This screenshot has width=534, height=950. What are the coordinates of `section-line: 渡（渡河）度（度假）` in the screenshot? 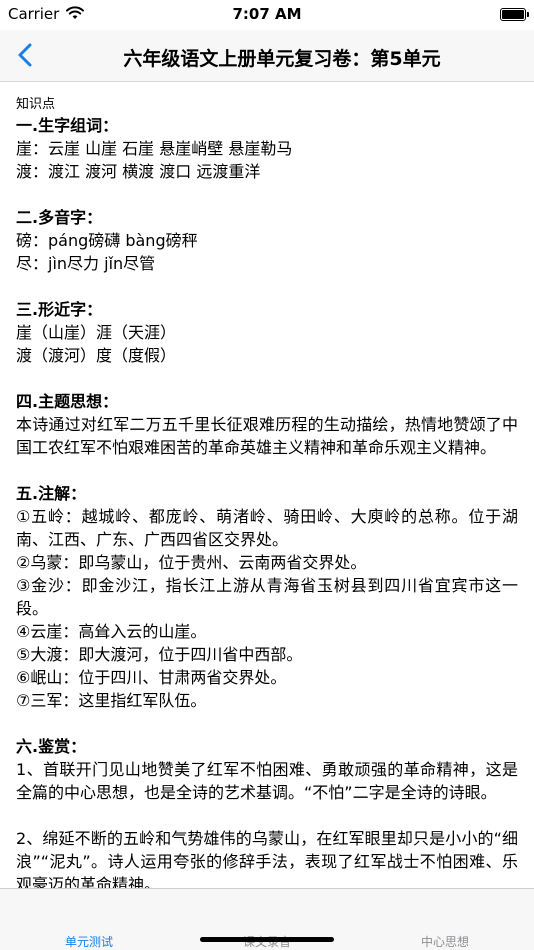 It's located at (96, 355).